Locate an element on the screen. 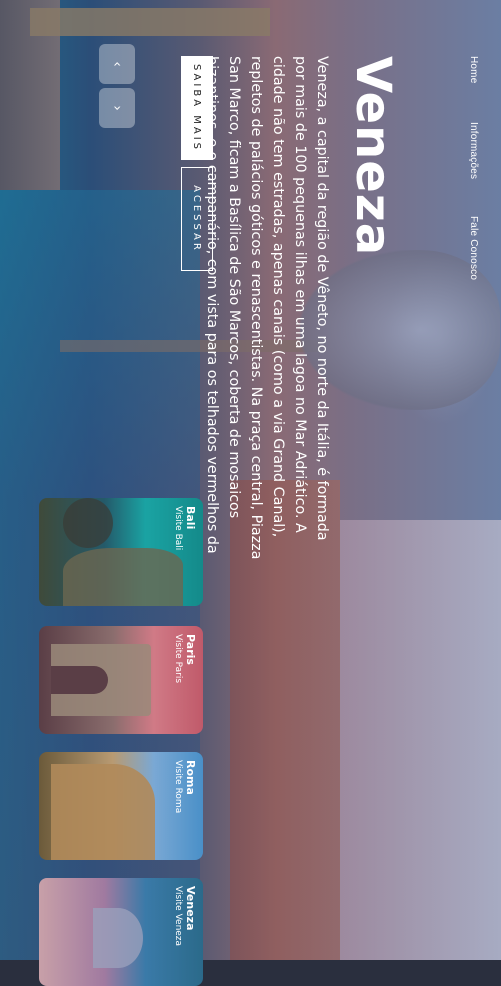 The image size is (501, 986). next-slide-button: › is located at coordinates (117, 108).